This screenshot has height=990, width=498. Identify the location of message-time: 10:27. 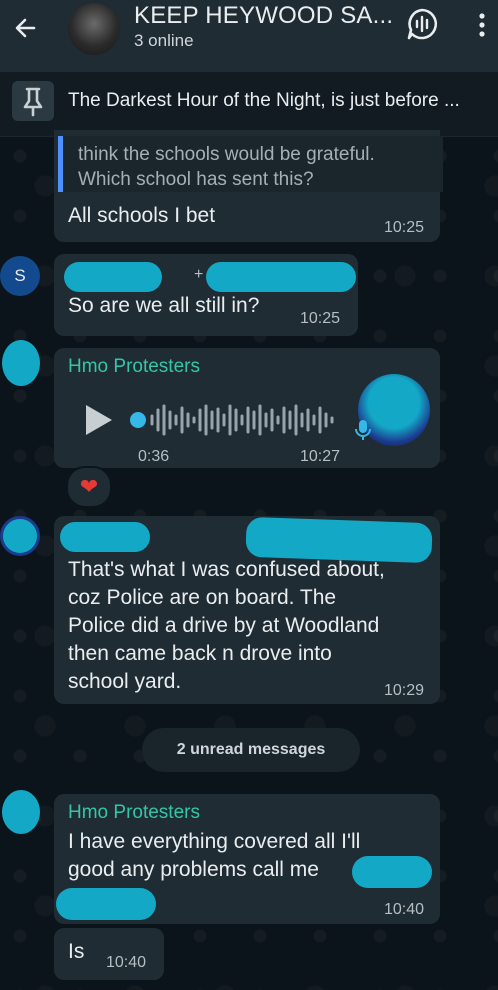
(320, 456).